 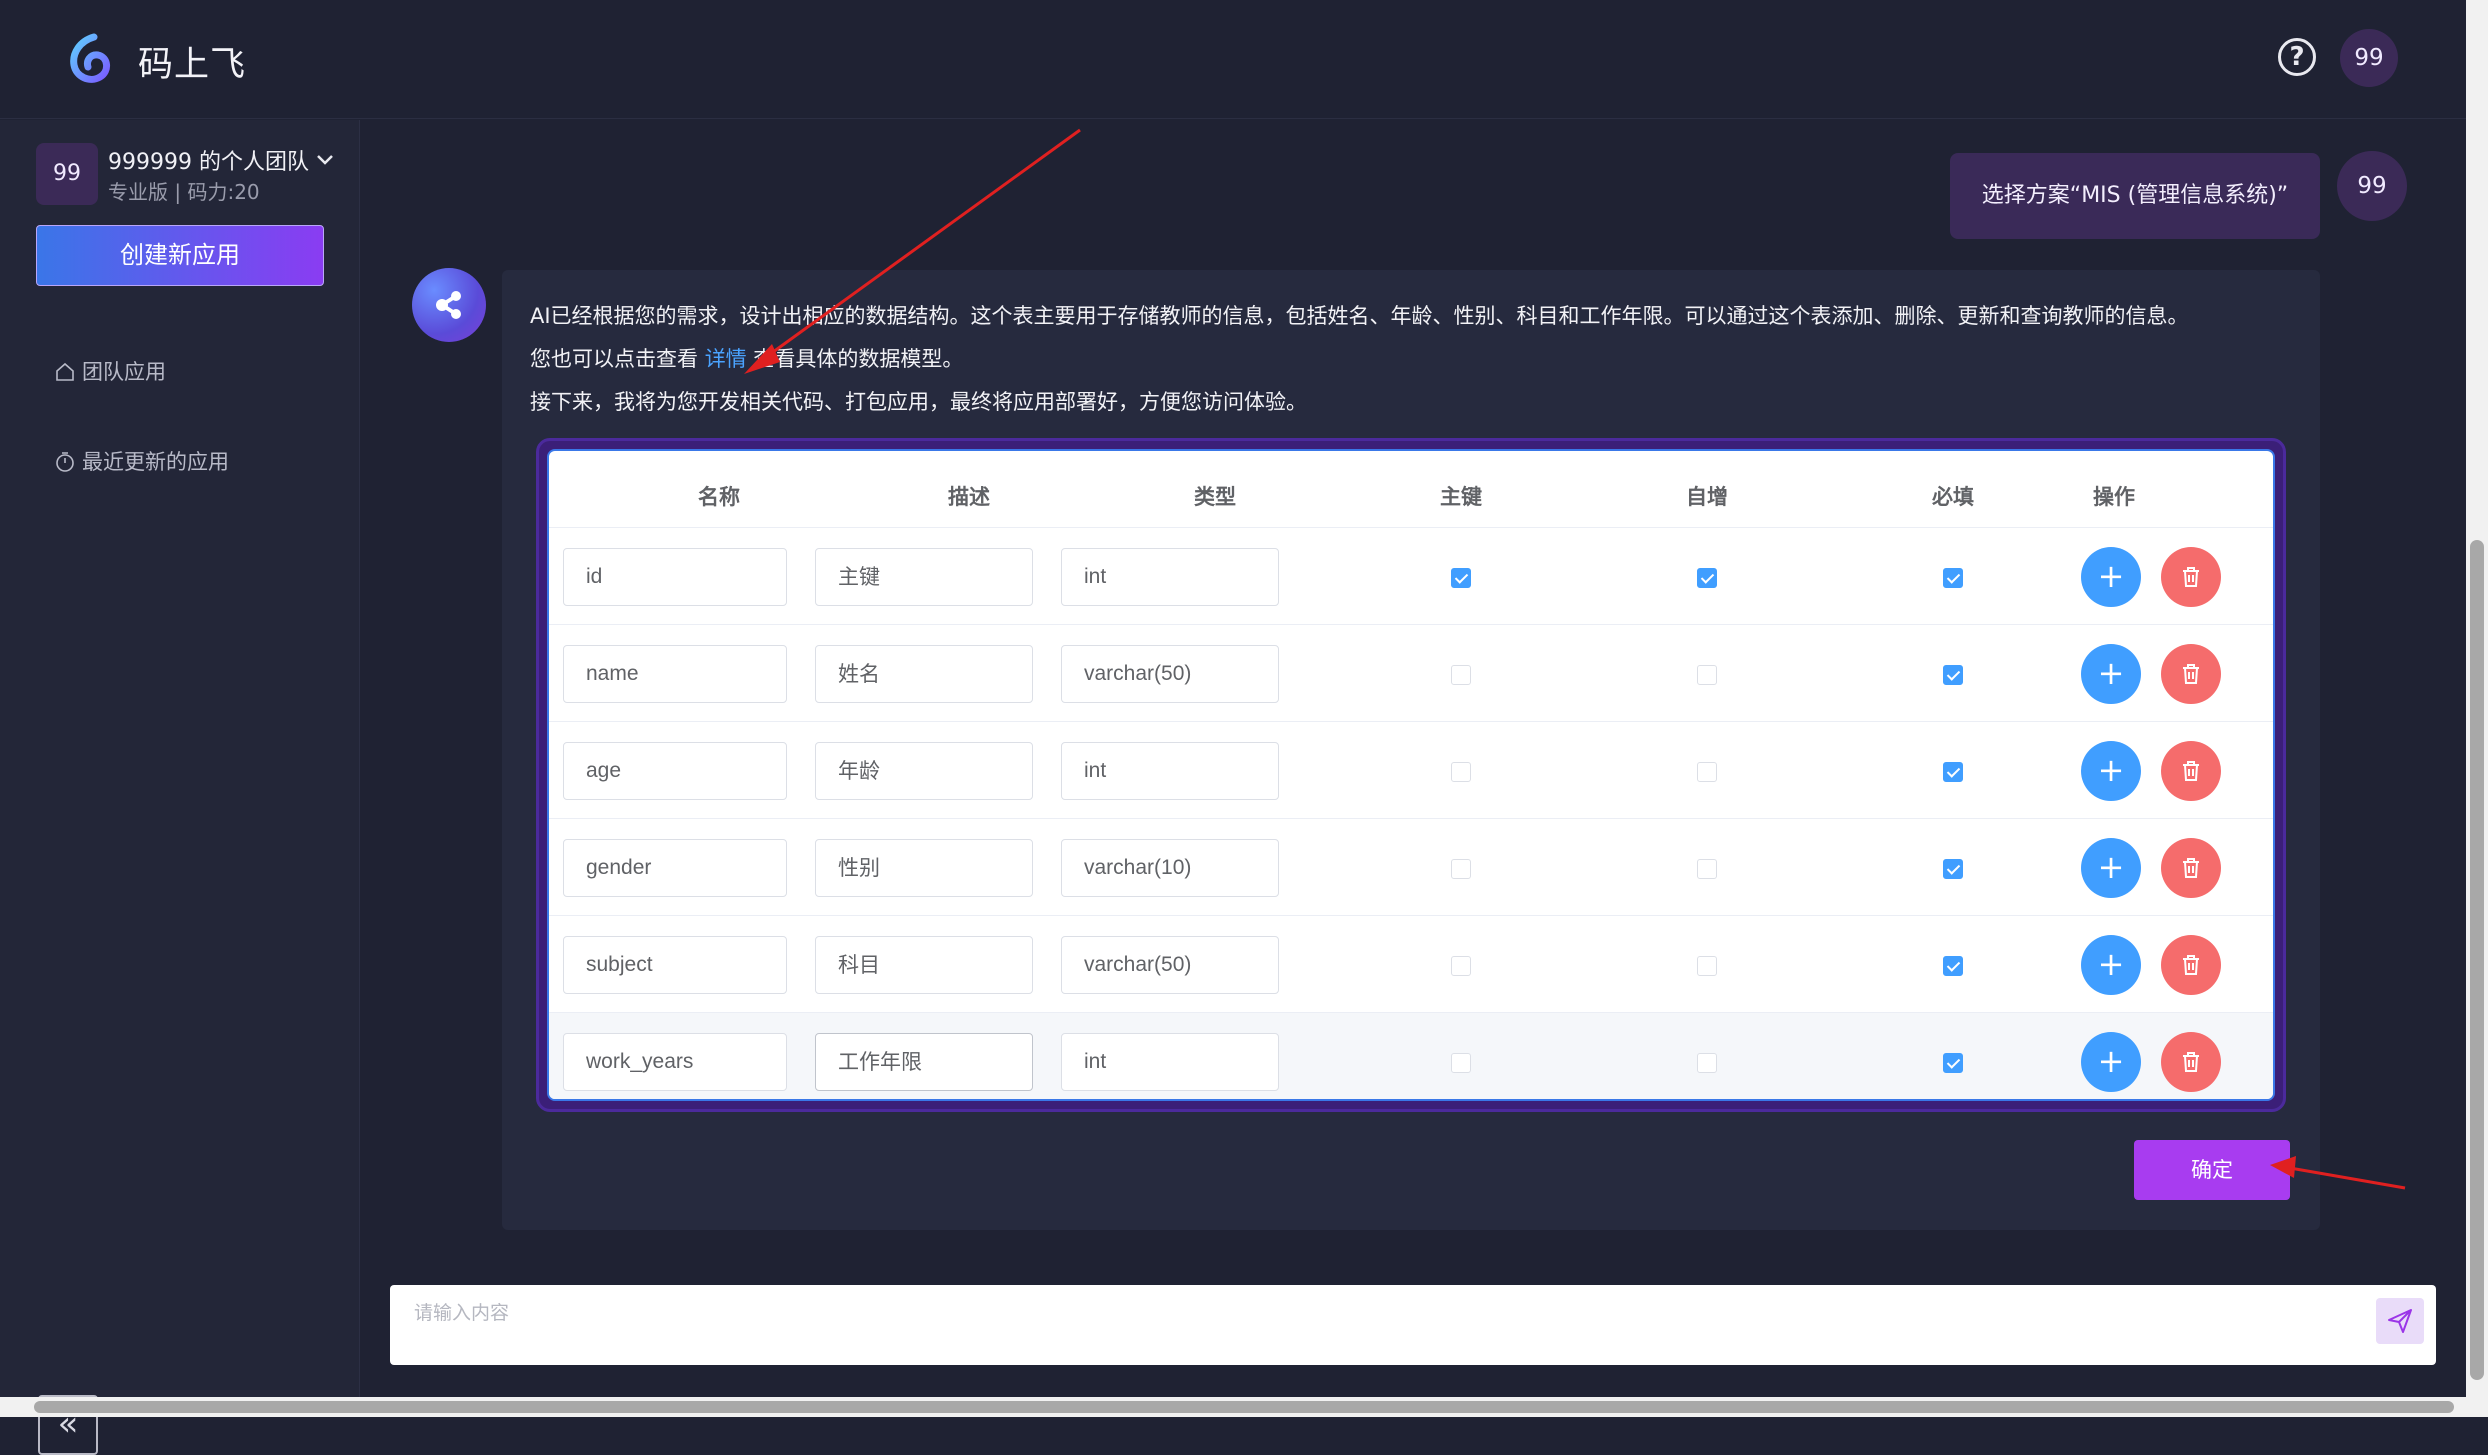 What do you see at coordinates (918, 402) in the screenshot?
I see `ai-message-line: 接下来，我将为您开发相关代码、打包应用，最终将应用部署好，方便您访问体验。` at bounding box center [918, 402].